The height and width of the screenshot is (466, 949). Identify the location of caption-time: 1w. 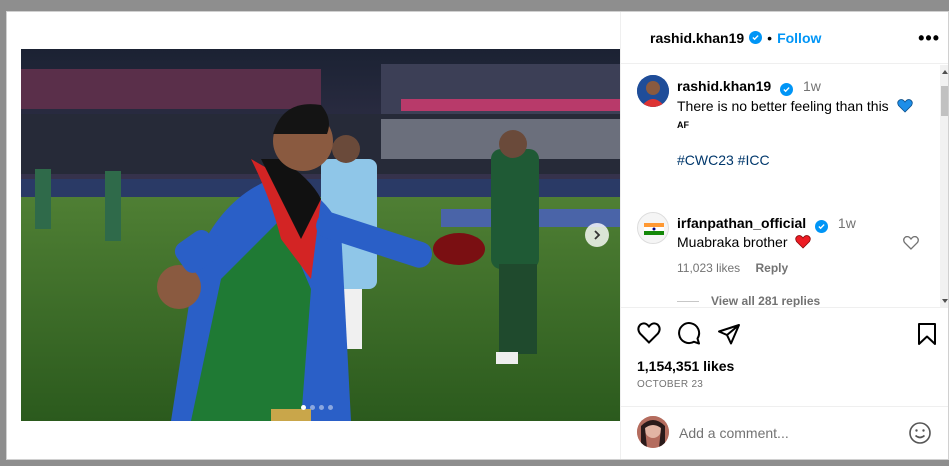
(811, 86).